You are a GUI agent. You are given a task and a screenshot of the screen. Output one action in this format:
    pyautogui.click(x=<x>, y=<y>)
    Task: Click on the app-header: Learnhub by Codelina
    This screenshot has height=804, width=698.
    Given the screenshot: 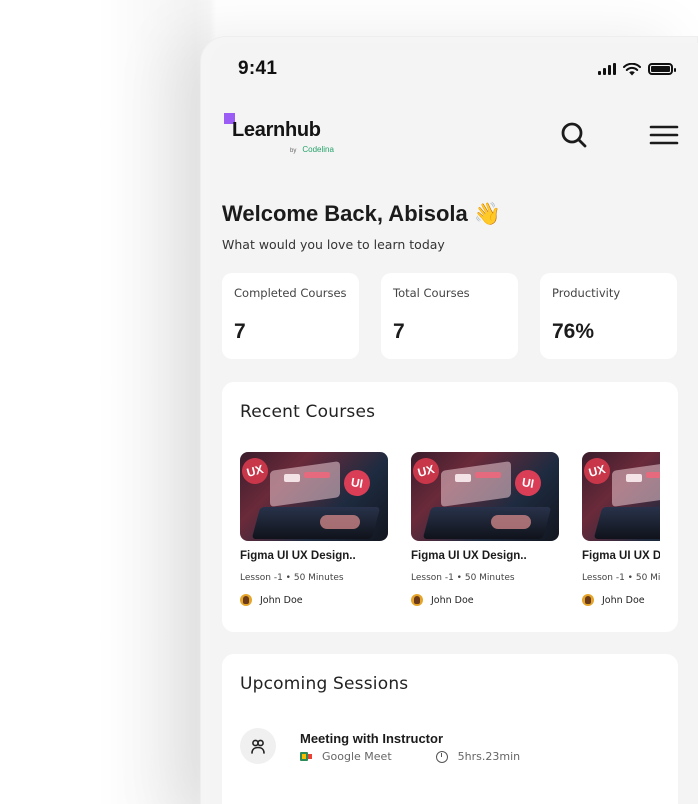 What is the action you would take?
    pyautogui.click(x=454, y=138)
    